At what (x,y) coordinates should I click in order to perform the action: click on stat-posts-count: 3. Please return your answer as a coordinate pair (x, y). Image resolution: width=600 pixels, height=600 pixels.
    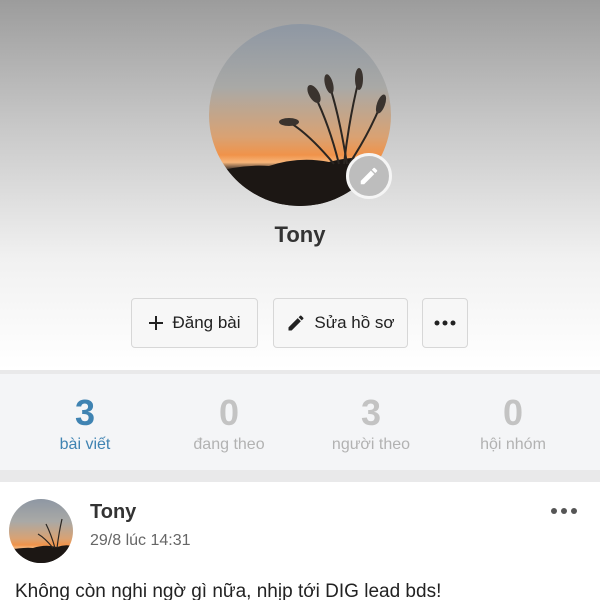
    Looking at the image, I should click on (85, 412).